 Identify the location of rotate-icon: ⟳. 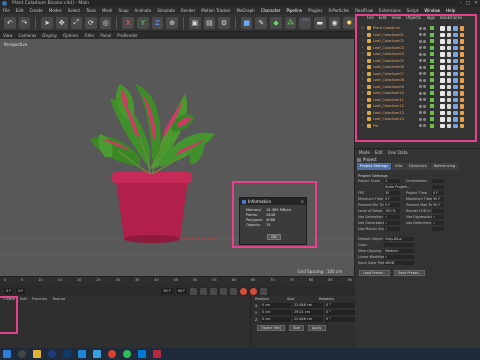
(91, 22).